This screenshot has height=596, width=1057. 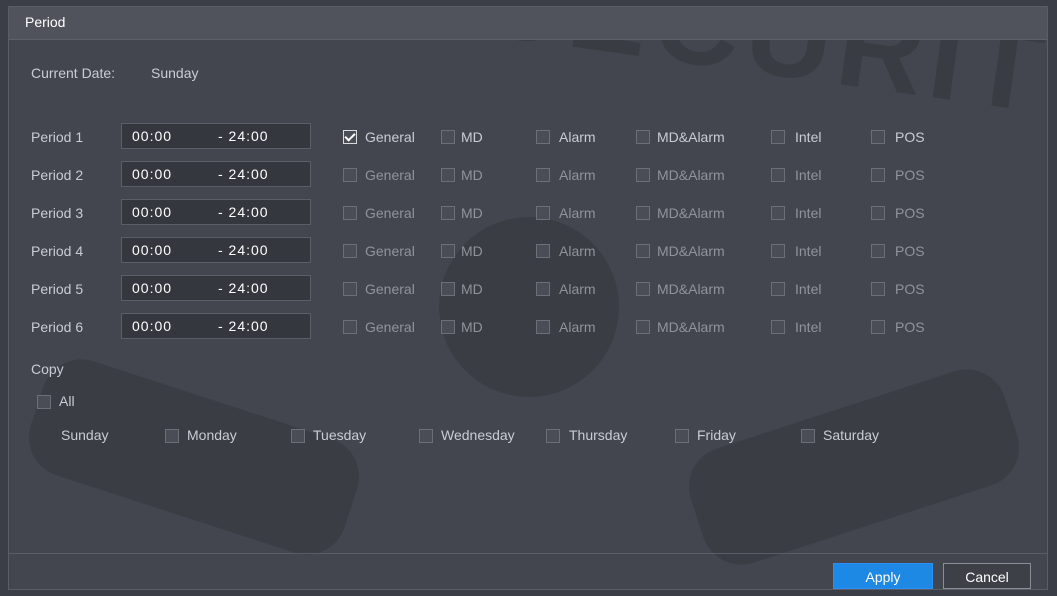 What do you see at coordinates (528, 553) in the screenshot?
I see `footer-divider` at bounding box center [528, 553].